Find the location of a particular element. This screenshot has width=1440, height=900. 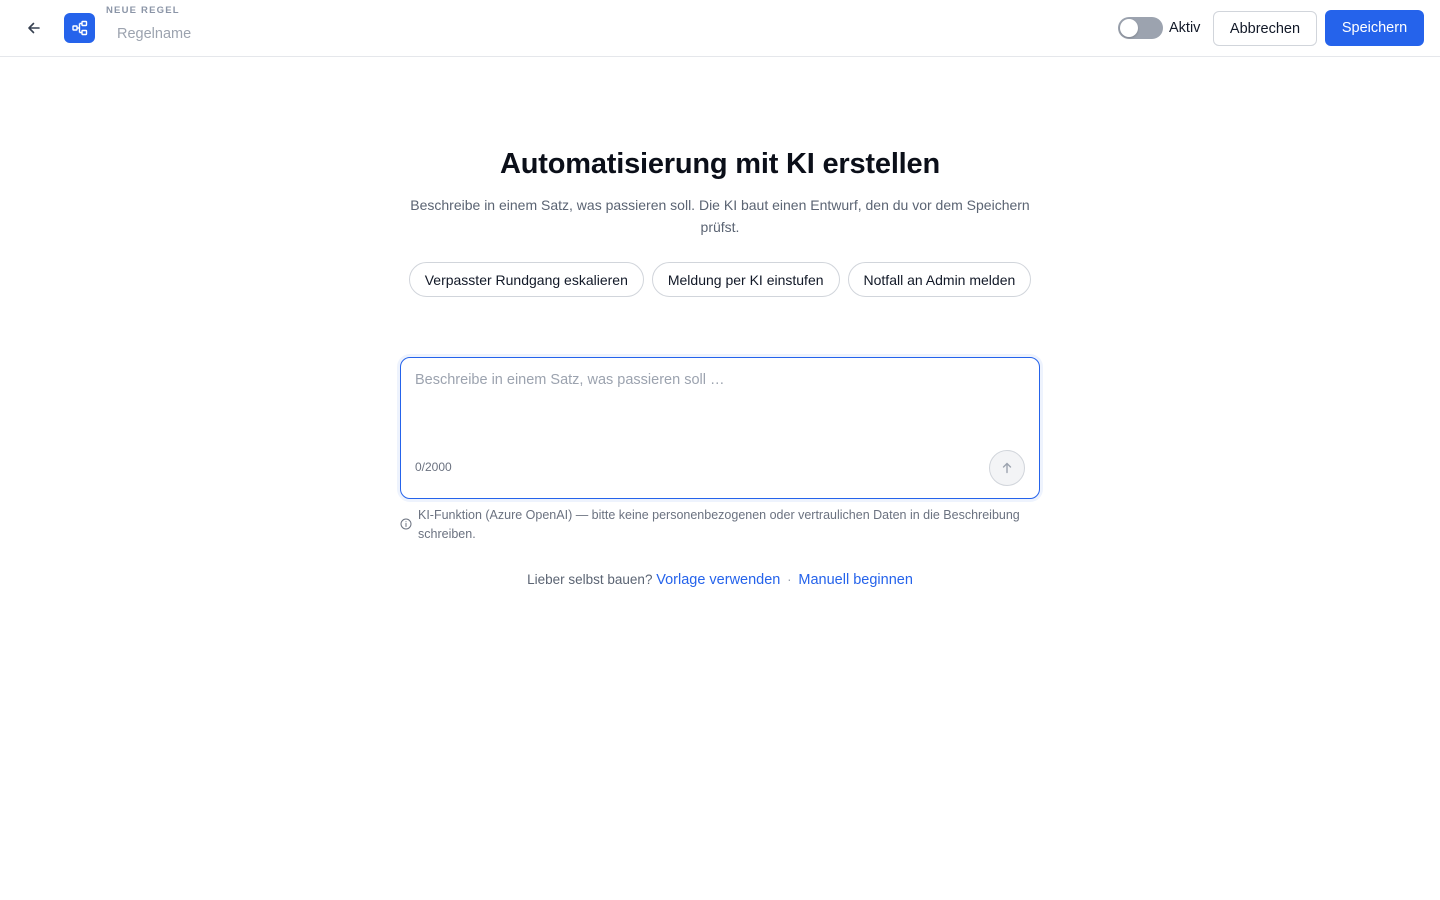

active-toggle-label: Aktiv is located at coordinates (1185, 28).